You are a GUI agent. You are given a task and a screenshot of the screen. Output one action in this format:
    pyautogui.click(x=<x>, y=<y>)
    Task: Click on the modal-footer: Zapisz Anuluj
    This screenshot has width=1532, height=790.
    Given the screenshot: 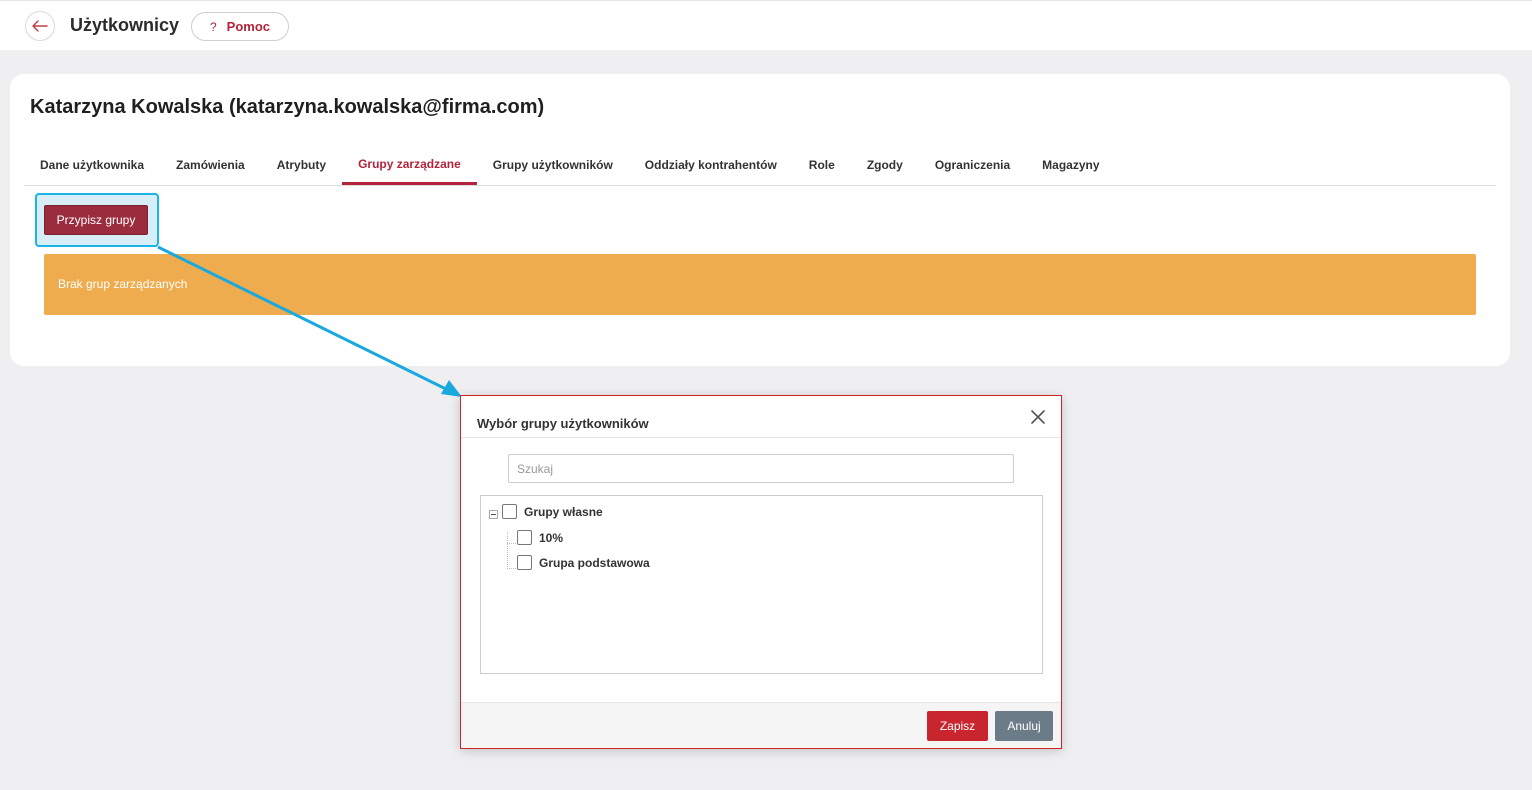 What is the action you would take?
    pyautogui.click(x=761, y=725)
    